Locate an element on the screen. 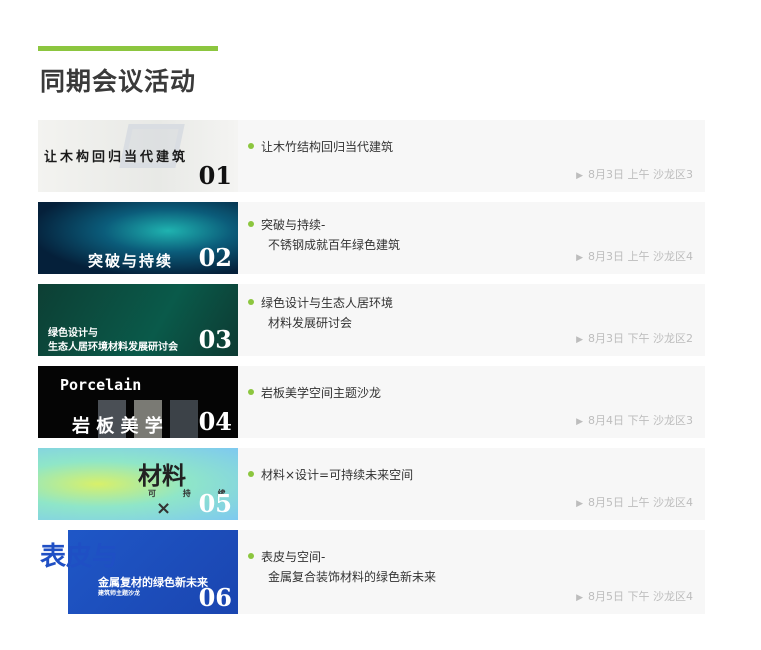  section-title: 同期会议活动 is located at coordinates (118, 81).